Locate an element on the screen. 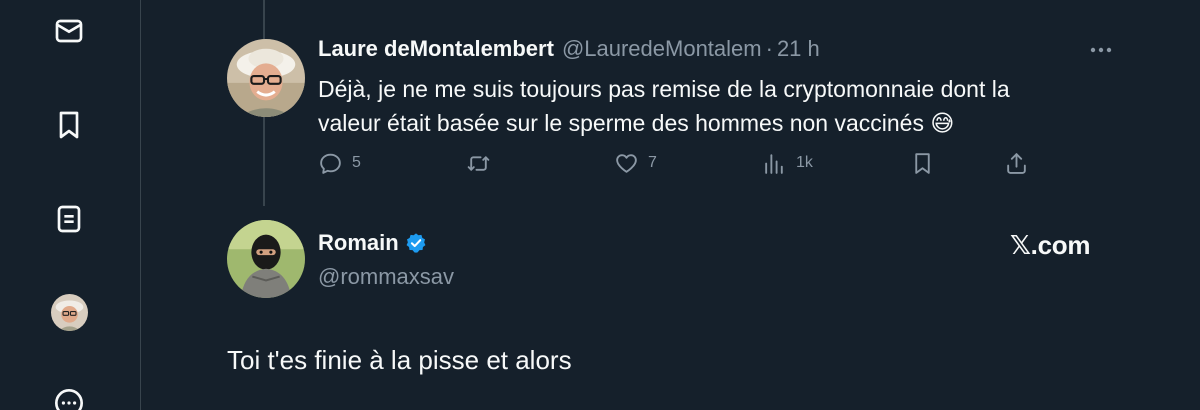 The width and height of the screenshot is (1200, 410). like-count: 7 is located at coordinates (652, 162).